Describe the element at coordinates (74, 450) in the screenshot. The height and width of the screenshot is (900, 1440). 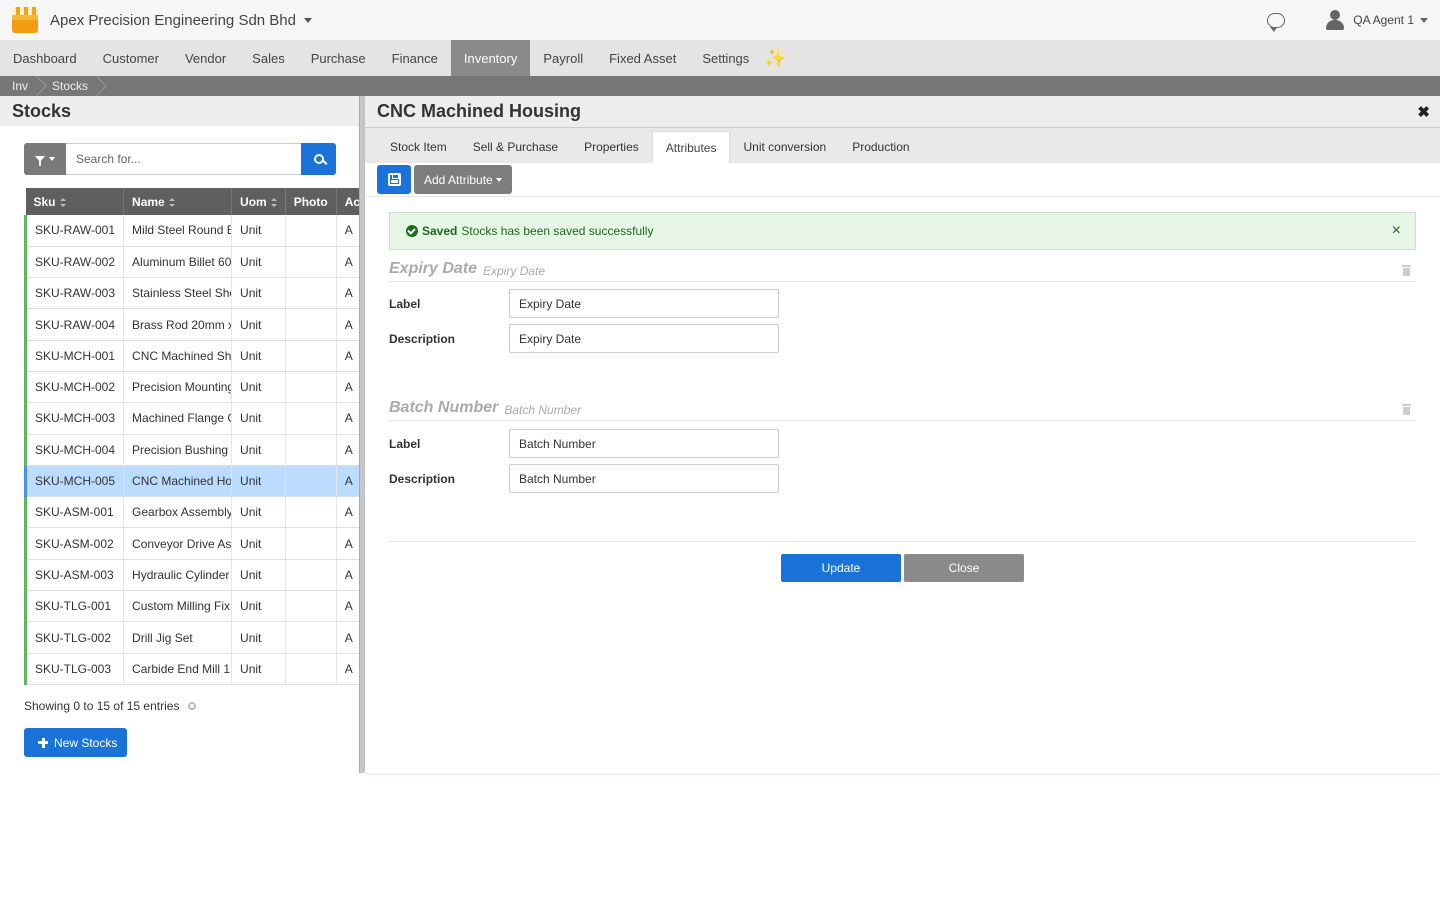
I see `sku-cell: SKU-MCH-004` at that location.